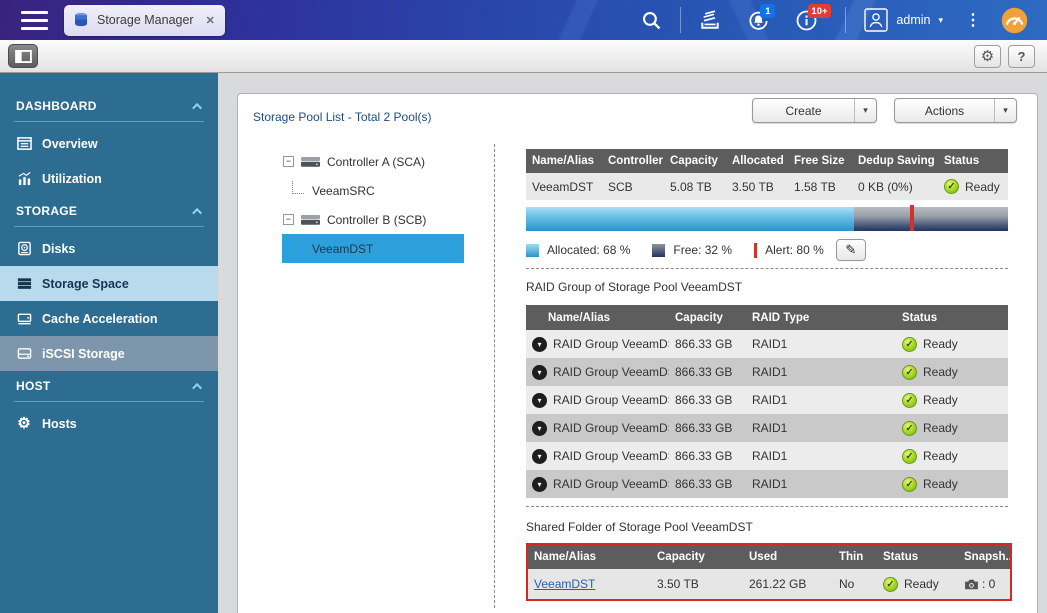  I want to click on cell-raid-type: RAID1, so click(821, 344).